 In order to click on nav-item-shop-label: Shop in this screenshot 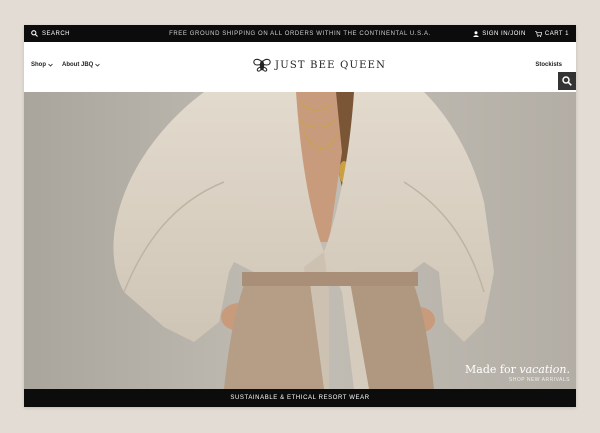, I will do `click(38, 65)`.